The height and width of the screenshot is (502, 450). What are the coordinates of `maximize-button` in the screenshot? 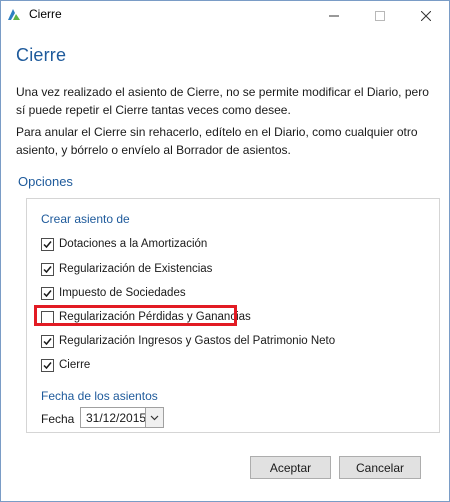 It's located at (380, 15).